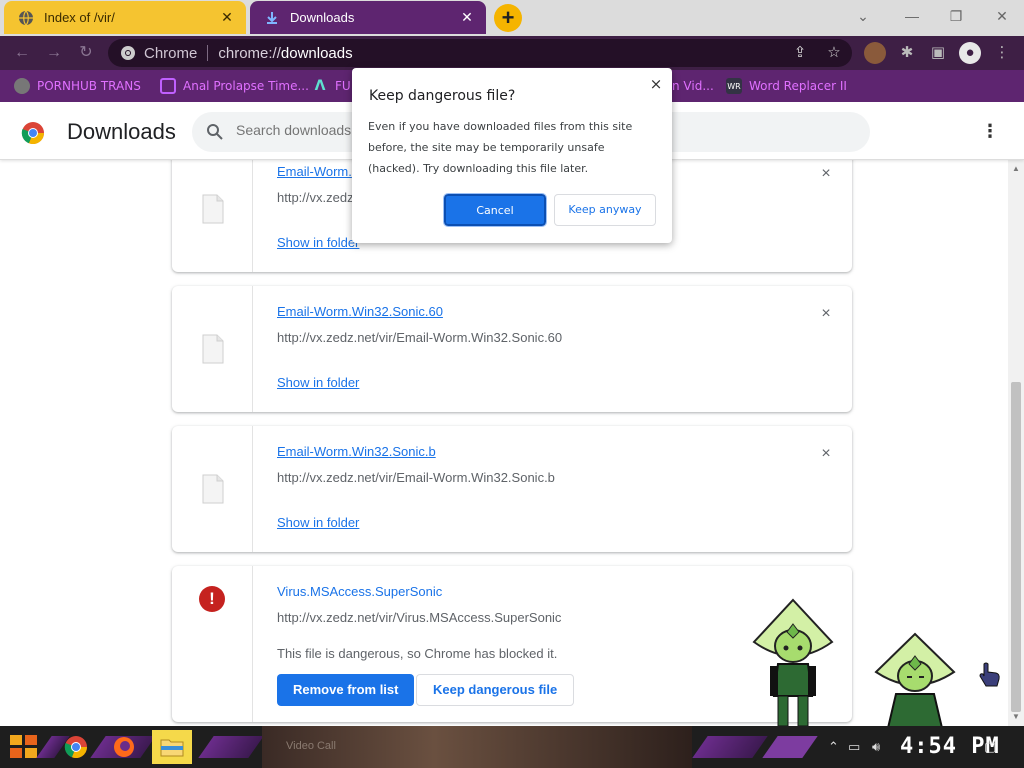 The image size is (1024, 768). Describe the element at coordinates (215, 132) in the screenshot. I see `search-icon` at that location.